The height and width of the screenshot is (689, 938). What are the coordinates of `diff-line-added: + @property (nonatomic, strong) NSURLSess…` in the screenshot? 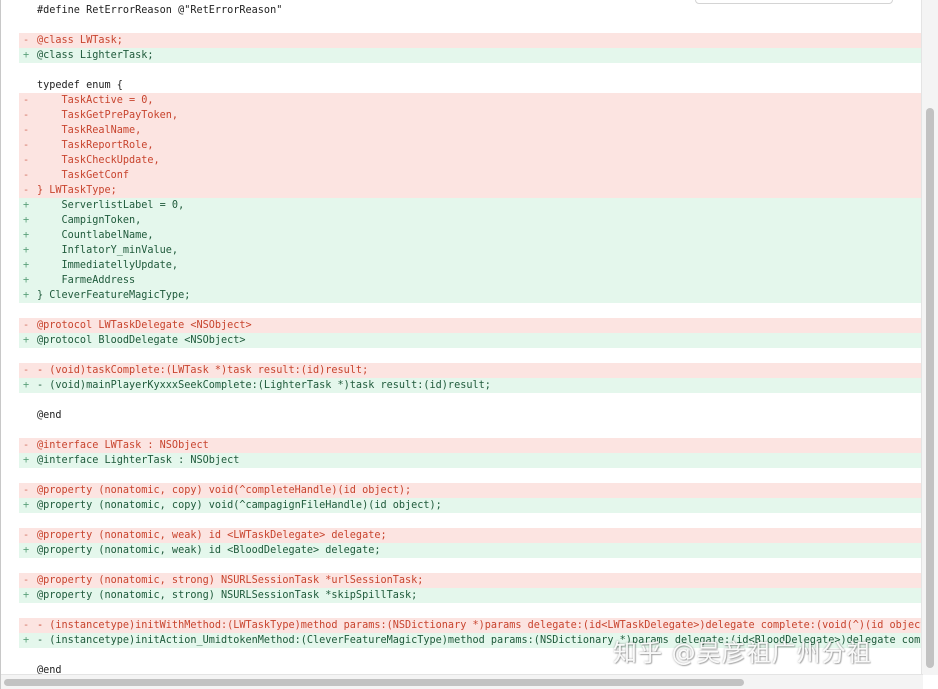 It's located at (470, 595).